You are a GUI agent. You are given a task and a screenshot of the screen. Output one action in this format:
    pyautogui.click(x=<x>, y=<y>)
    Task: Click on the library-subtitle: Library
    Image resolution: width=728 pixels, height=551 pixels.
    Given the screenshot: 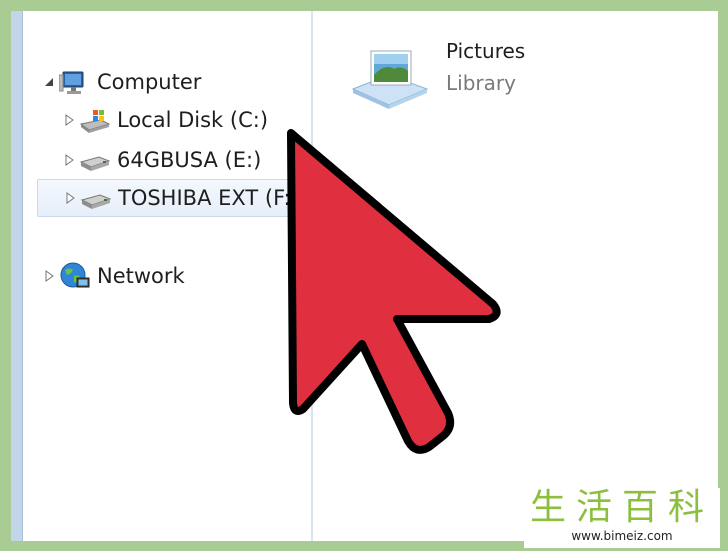 What is the action you would take?
    pyautogui.click(x=481, y=83)
    